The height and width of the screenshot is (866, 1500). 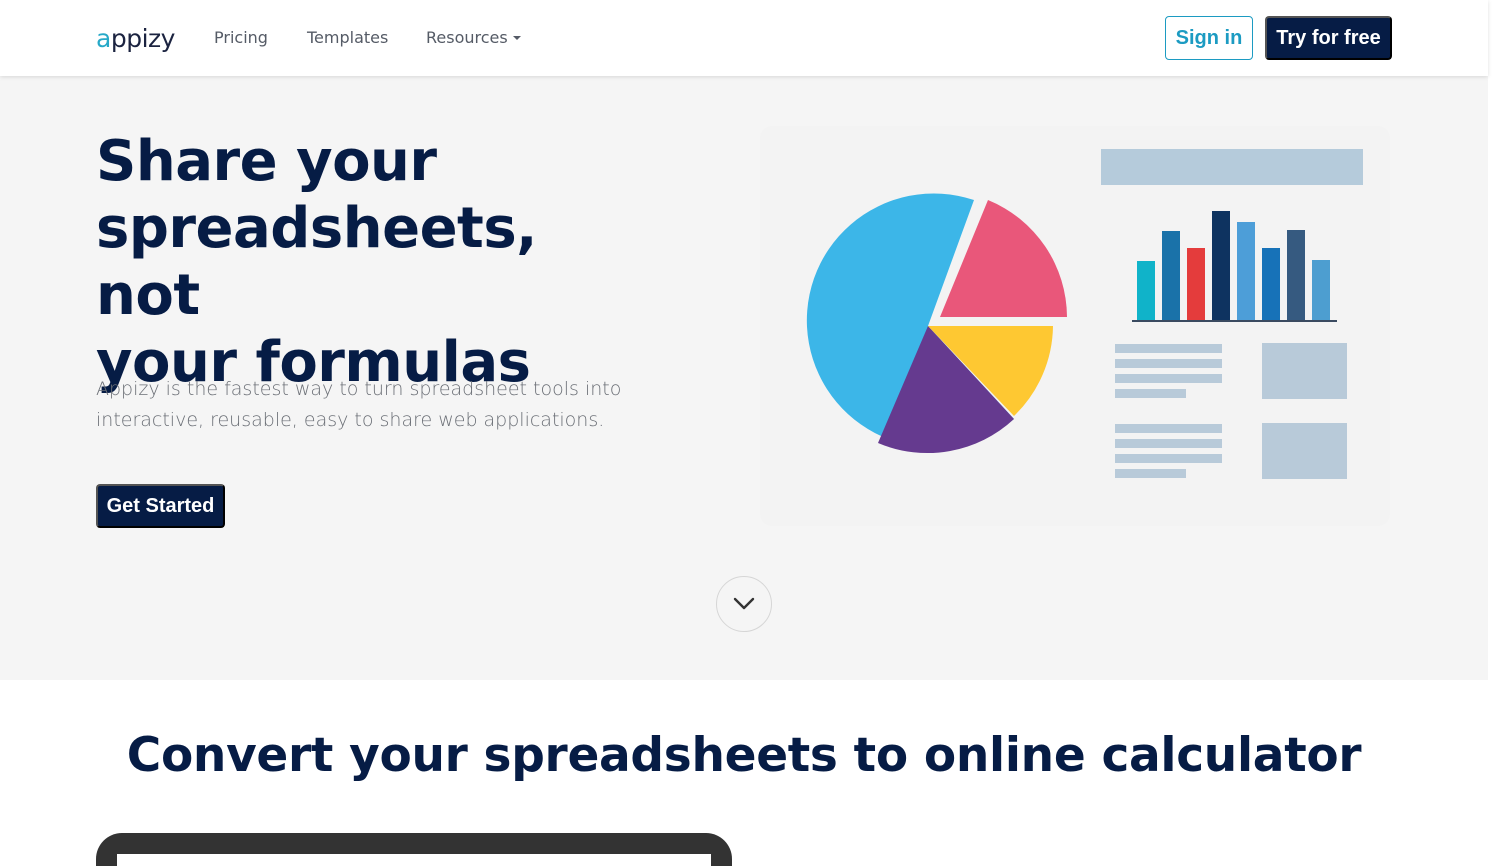 I want to click on nav-dropdown-resources: Resources, so click(x=473, y=37).